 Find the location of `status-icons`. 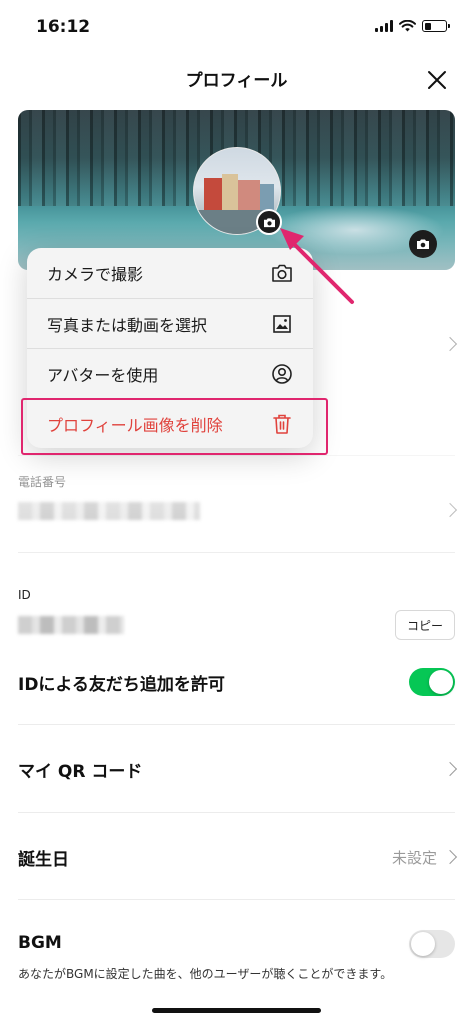

status-icons is located at coordinates (412, 26).